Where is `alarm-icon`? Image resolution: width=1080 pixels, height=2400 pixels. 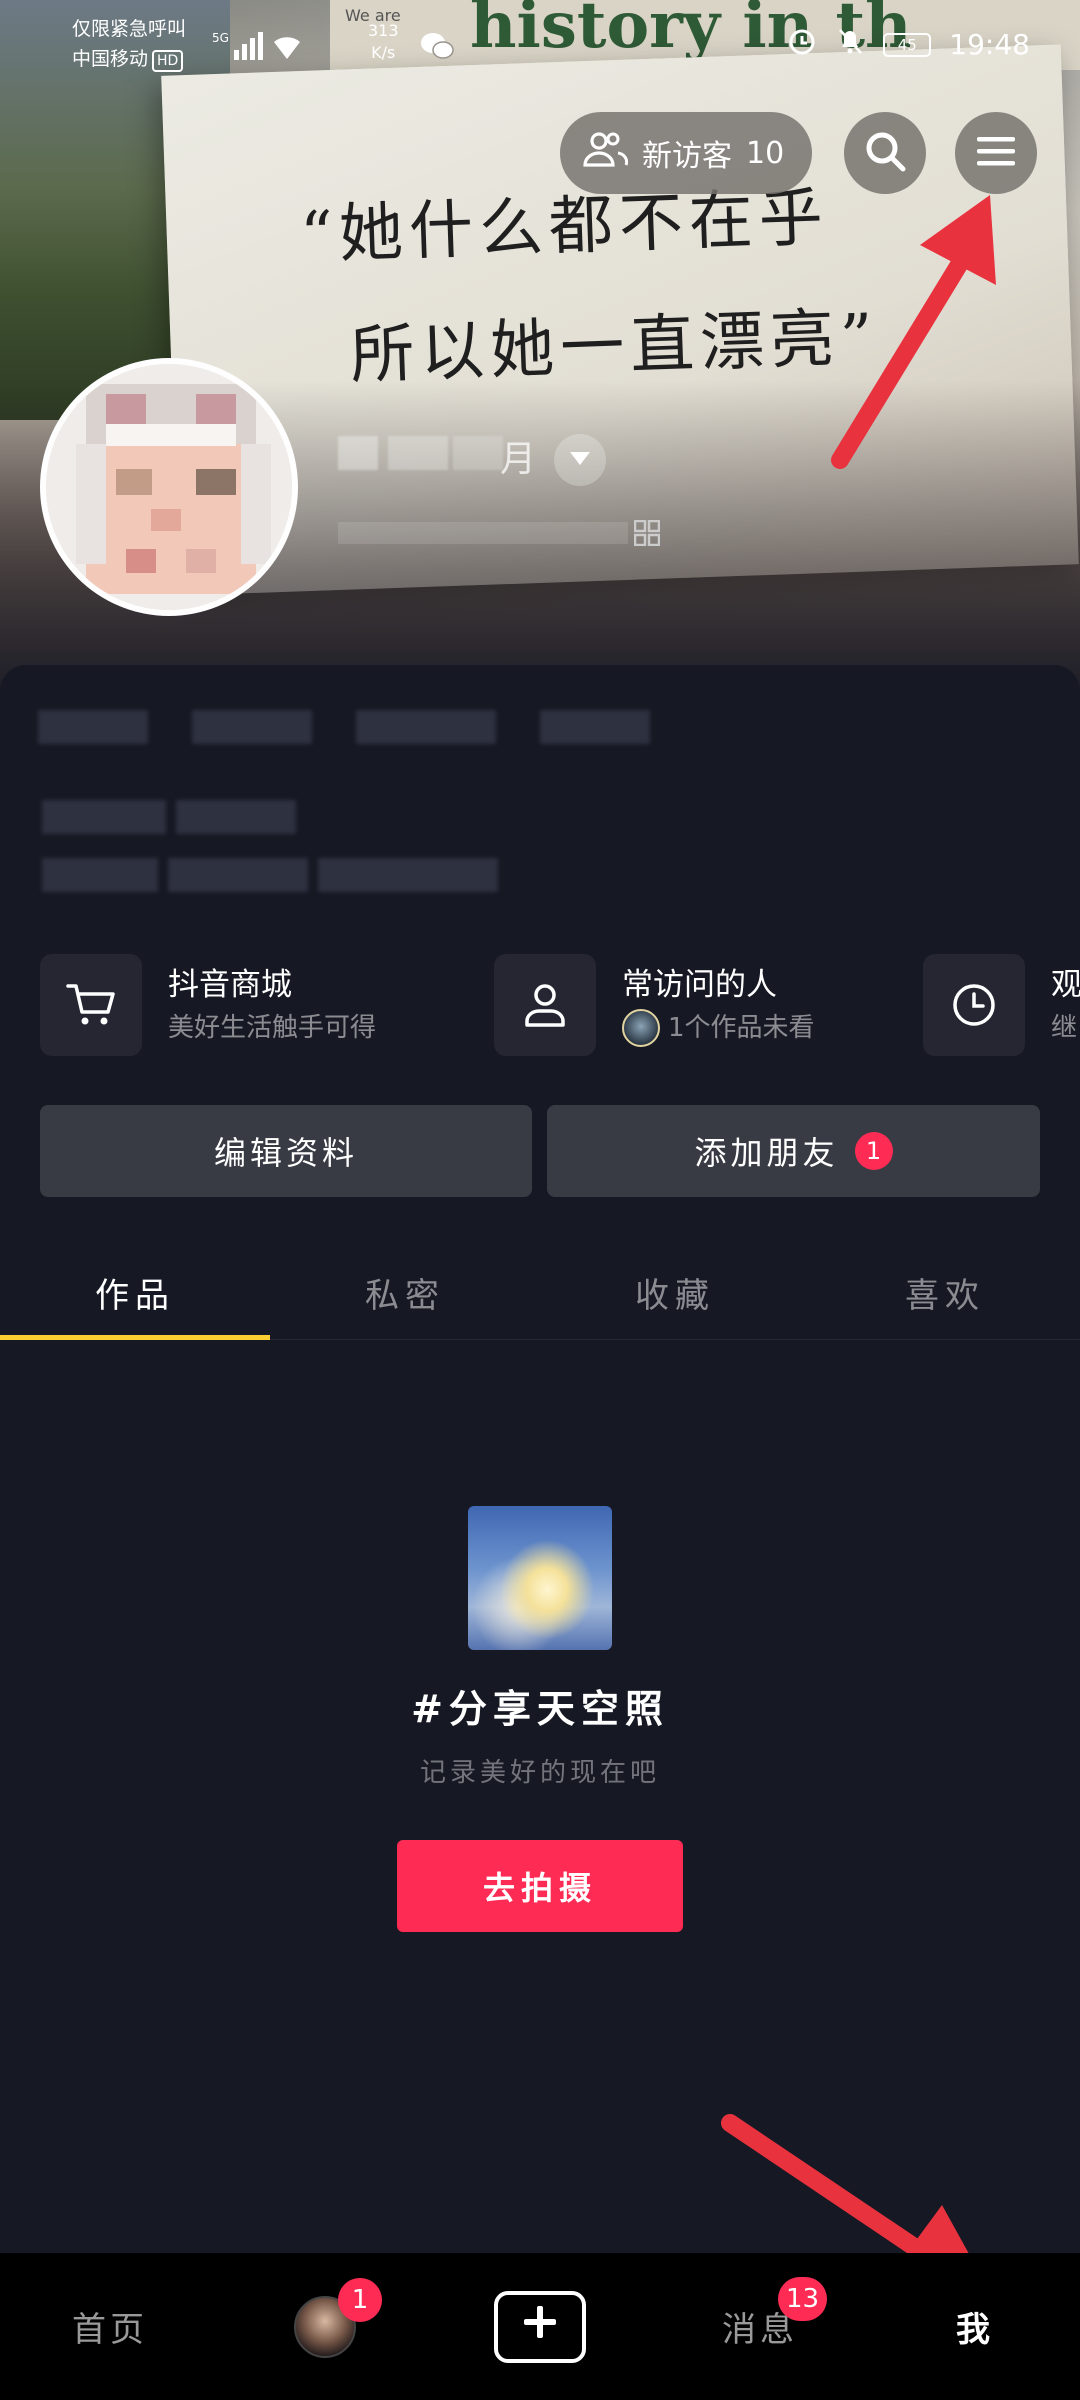
alarm-icon is located at coordinates (802, 44).